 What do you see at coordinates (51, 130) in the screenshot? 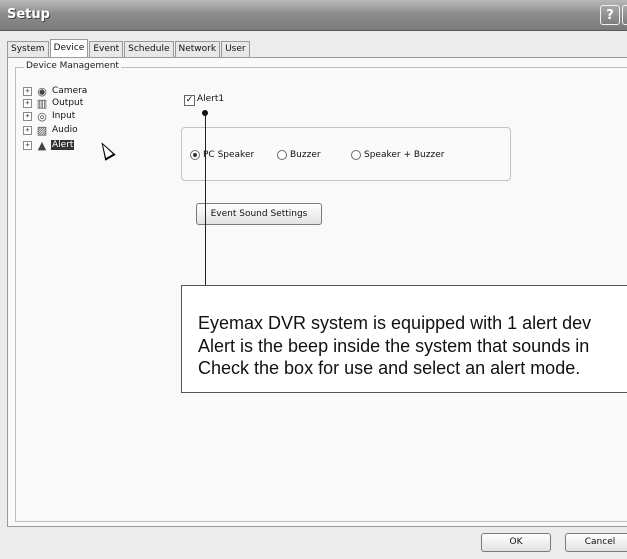
I see `tree-item-audio: + ▨ Audio` at bounding box center [51, 130].